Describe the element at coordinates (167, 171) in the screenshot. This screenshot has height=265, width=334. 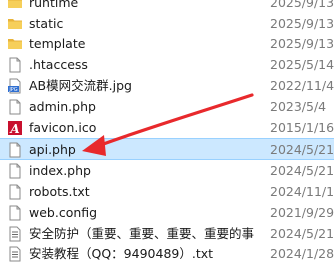
I see `file-row-index-php: index.php 2024/5/21` at that location.